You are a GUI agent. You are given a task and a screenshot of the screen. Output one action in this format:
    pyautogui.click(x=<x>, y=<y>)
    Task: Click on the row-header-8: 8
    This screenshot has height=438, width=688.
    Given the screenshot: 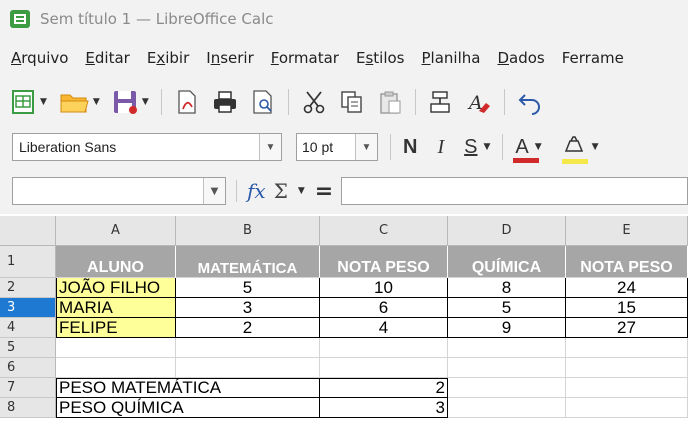 What is the action you would take?
    pyautogui.click(x=28, y=408)
    